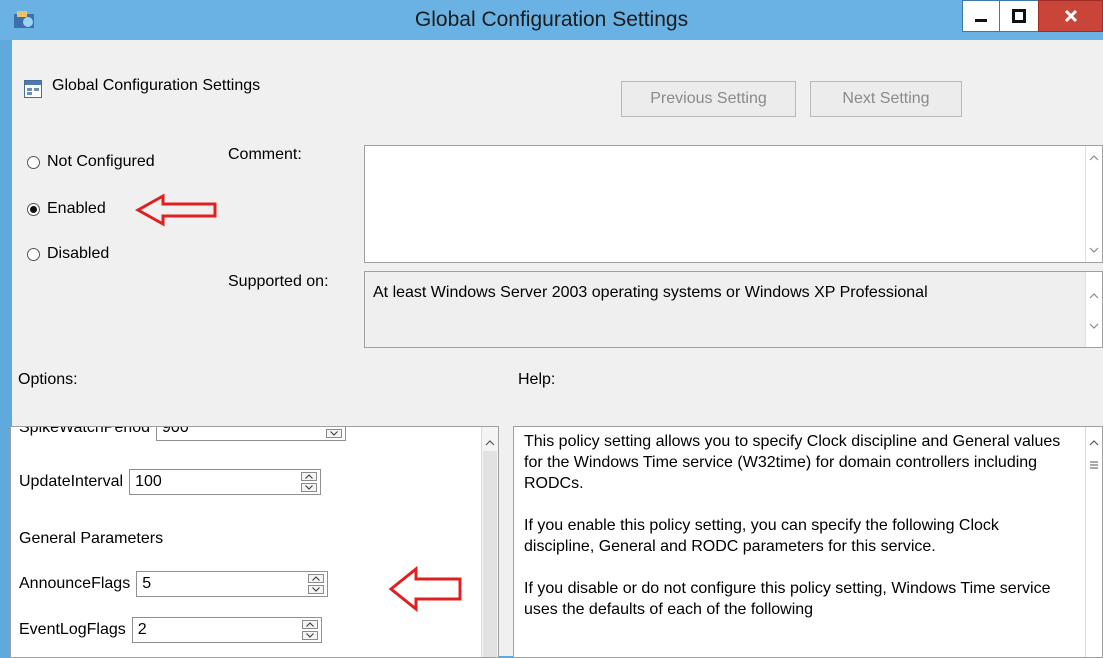 Image resolution: width=1103 pixels, height=658 pixels. I want to click on options-label: Options:, so click(48, 379).